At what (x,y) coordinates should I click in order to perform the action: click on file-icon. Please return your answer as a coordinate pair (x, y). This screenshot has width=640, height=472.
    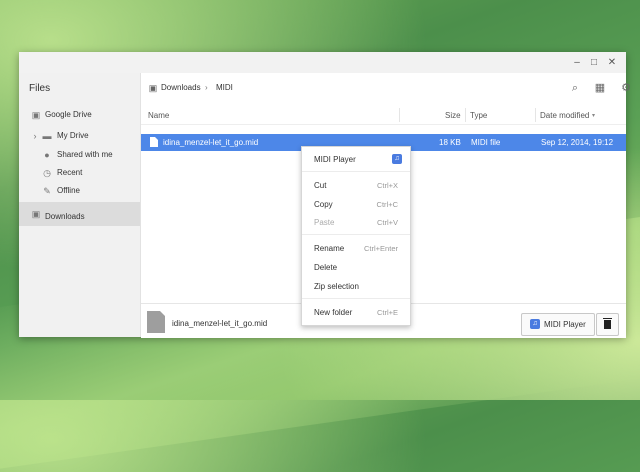
    Looking at the image, I should click on (154, 142).